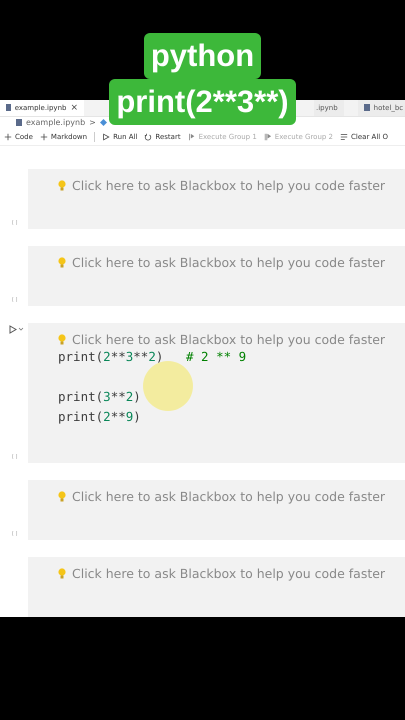 Image resolution: width=405 pixels, height=720 pixels. I want to click on caption-text: python, so click(203, 56).